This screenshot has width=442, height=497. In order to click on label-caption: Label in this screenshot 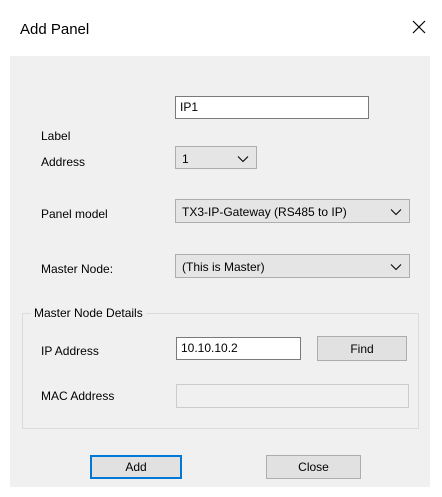, I will do `click(56, 136)`.